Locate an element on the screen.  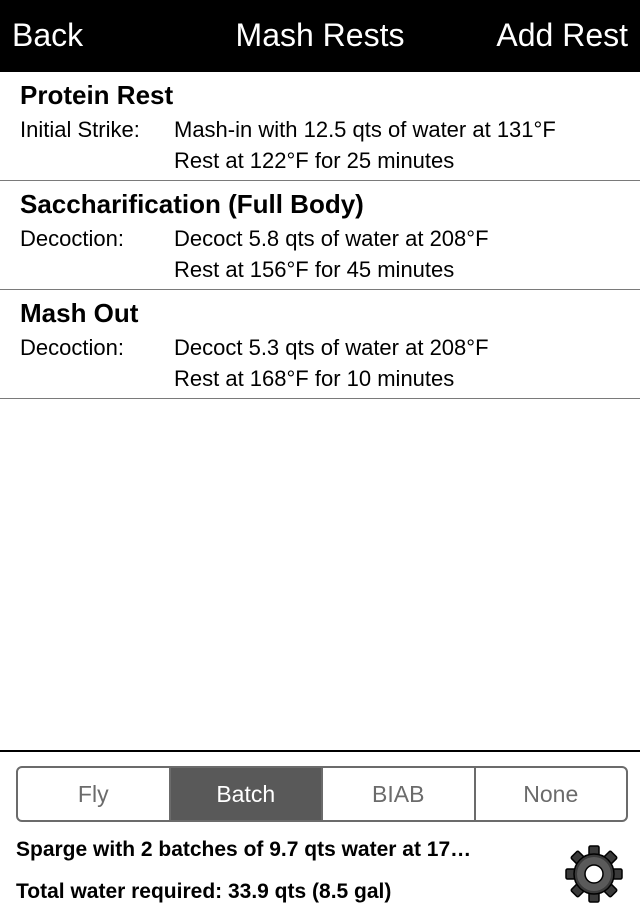
rest-name: Mash Out is located at coordinates (79, 313).